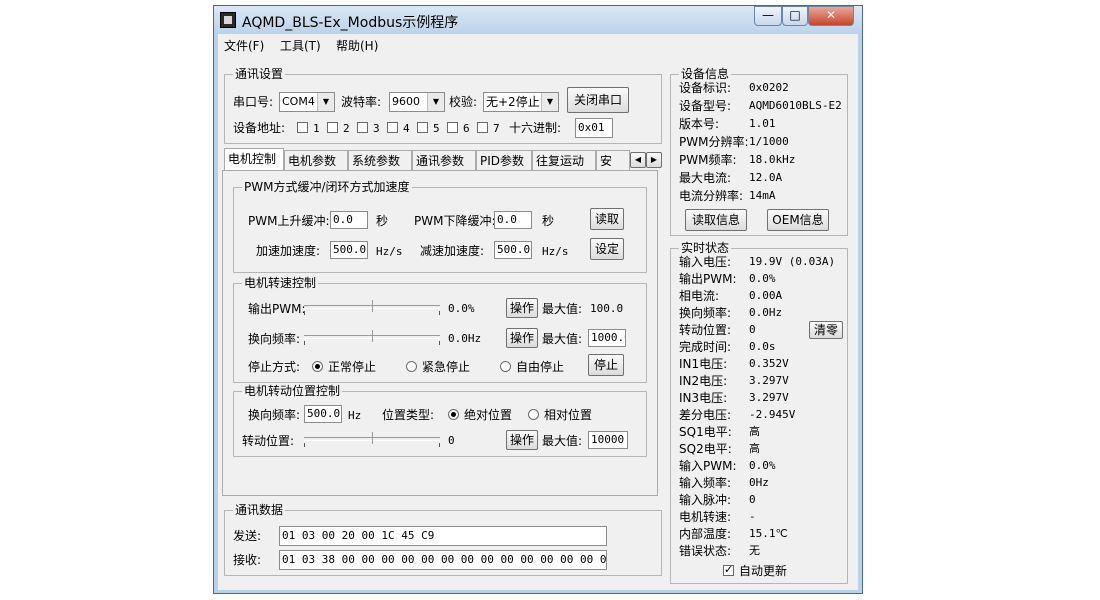  What do you see at coordinates (705, 88) in the screenshot?
I see `info-key: 设备标识:` at bounding box center [705, 88].